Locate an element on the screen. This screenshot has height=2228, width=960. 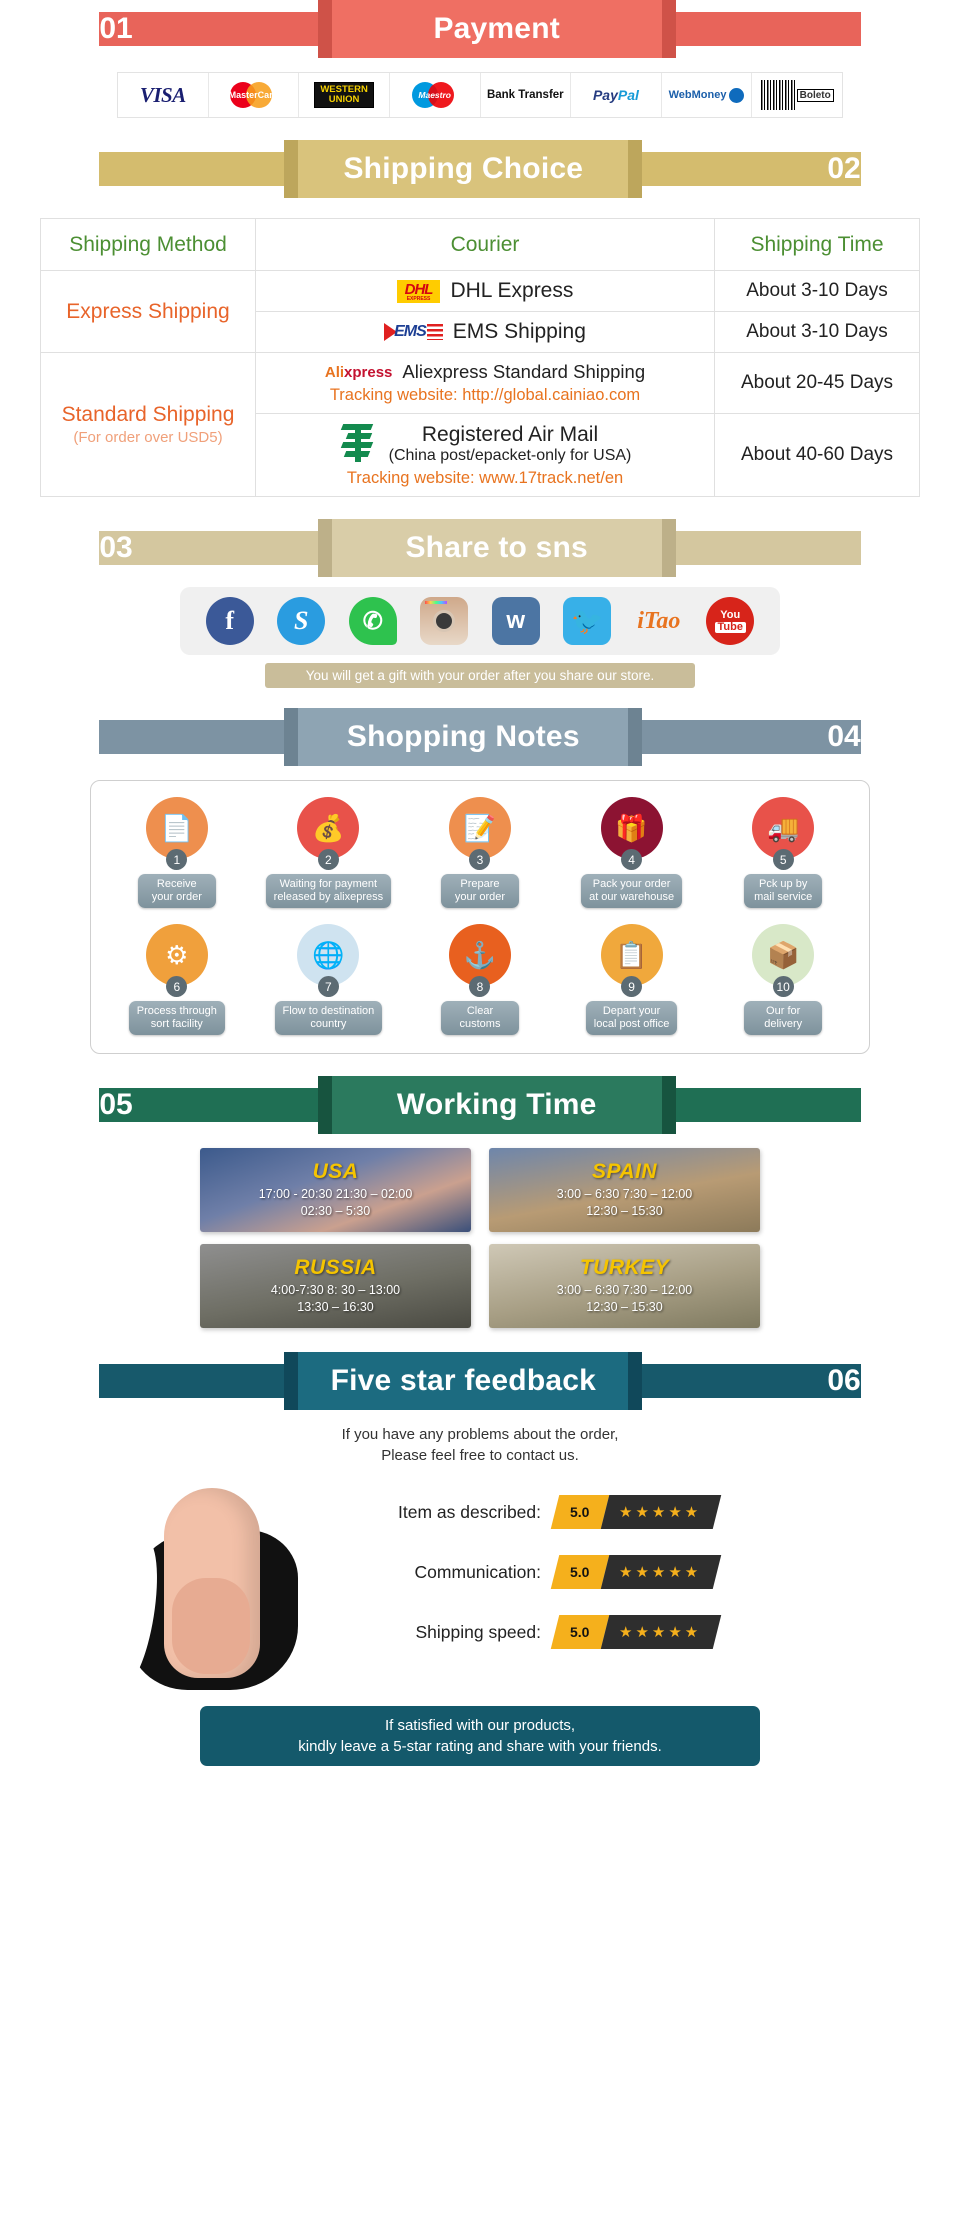
section-banner-payment: 01 Payment is located at coordinates (480, 29).